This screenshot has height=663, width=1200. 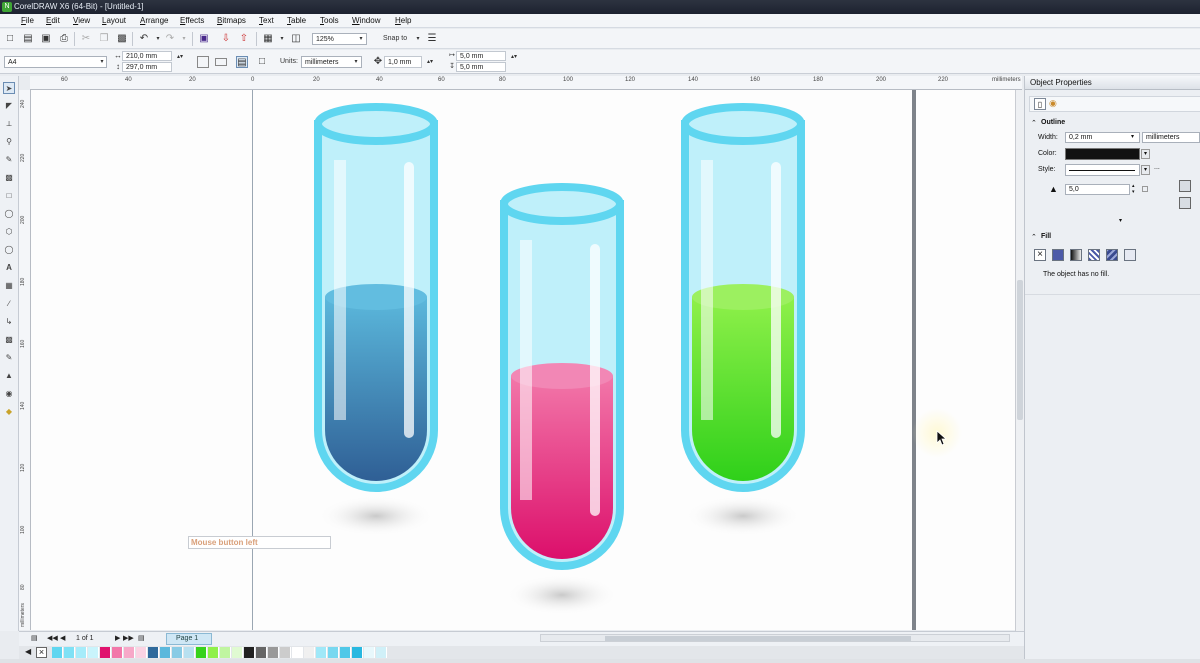 What do you see at coordinates (144, 39) in the screenshot?
I see `undo-icon: ↶` at bounding box center [144, 39].